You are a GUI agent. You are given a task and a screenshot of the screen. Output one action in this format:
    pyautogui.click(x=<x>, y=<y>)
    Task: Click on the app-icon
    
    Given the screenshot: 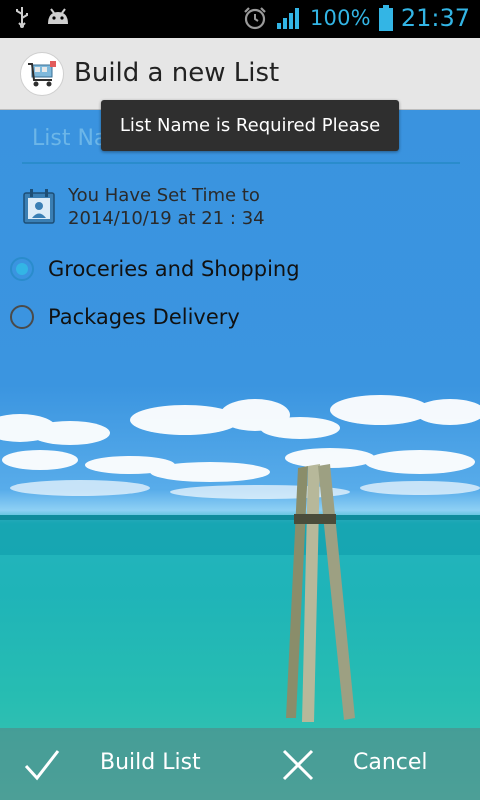 What is the action you would take?
    pyautogui.click(x=42, y=74)
    